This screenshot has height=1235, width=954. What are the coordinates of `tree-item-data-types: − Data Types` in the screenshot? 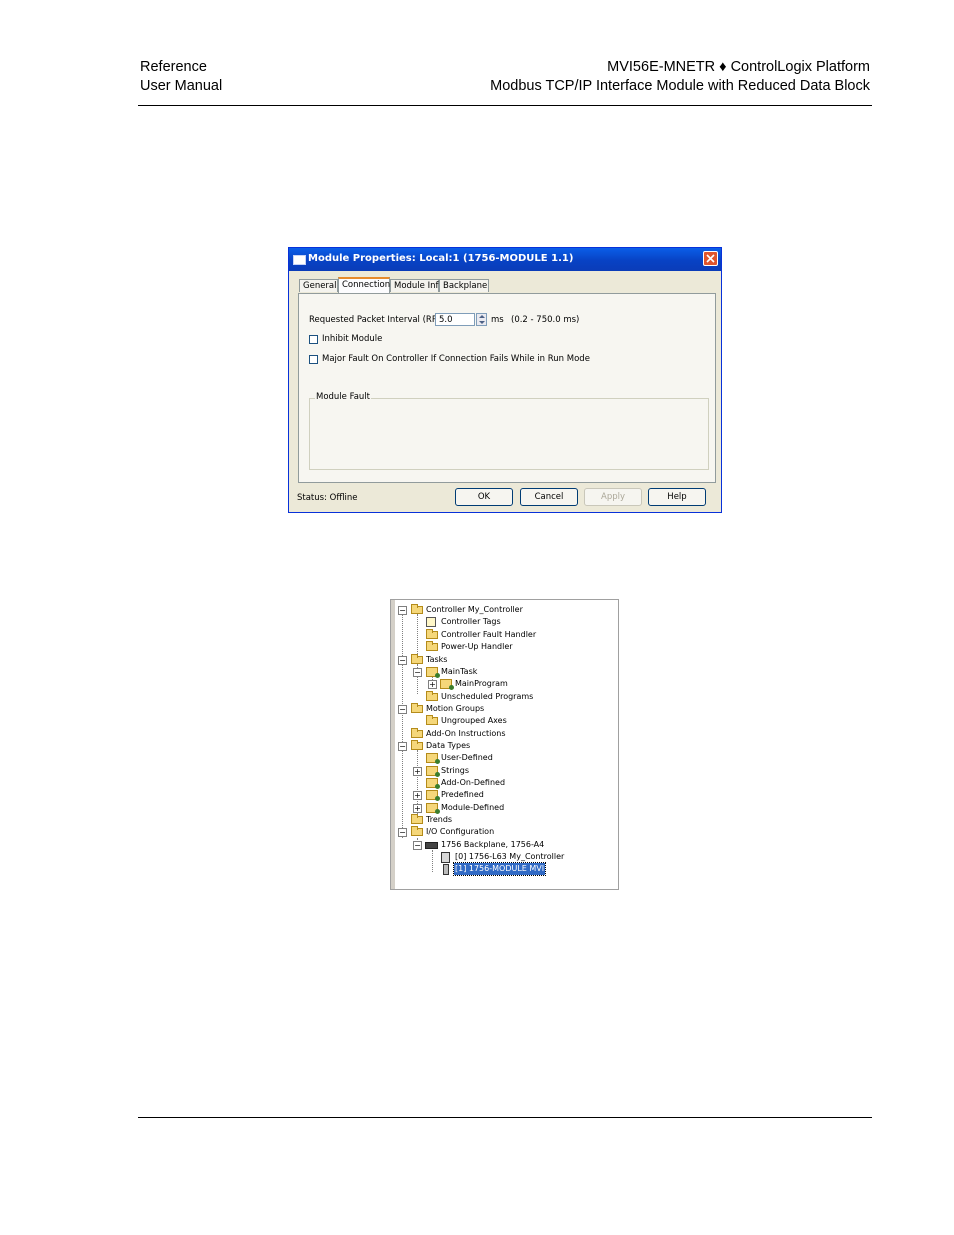 It's located at (501, 746).